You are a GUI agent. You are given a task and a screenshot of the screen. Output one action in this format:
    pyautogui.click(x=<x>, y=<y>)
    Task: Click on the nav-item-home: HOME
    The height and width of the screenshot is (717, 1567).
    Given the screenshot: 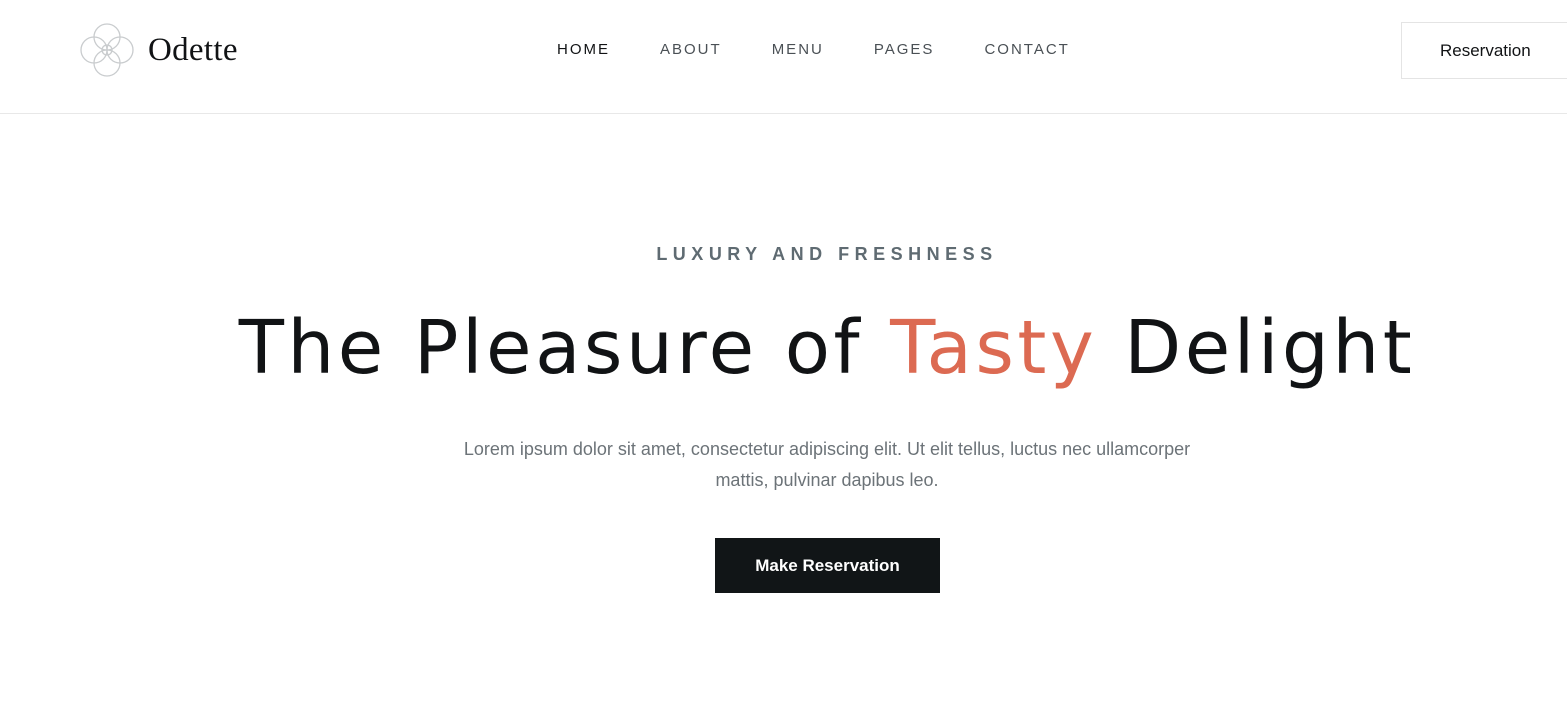 What is the action you would take?
    pyautogui.click(x=583, y=50)
    